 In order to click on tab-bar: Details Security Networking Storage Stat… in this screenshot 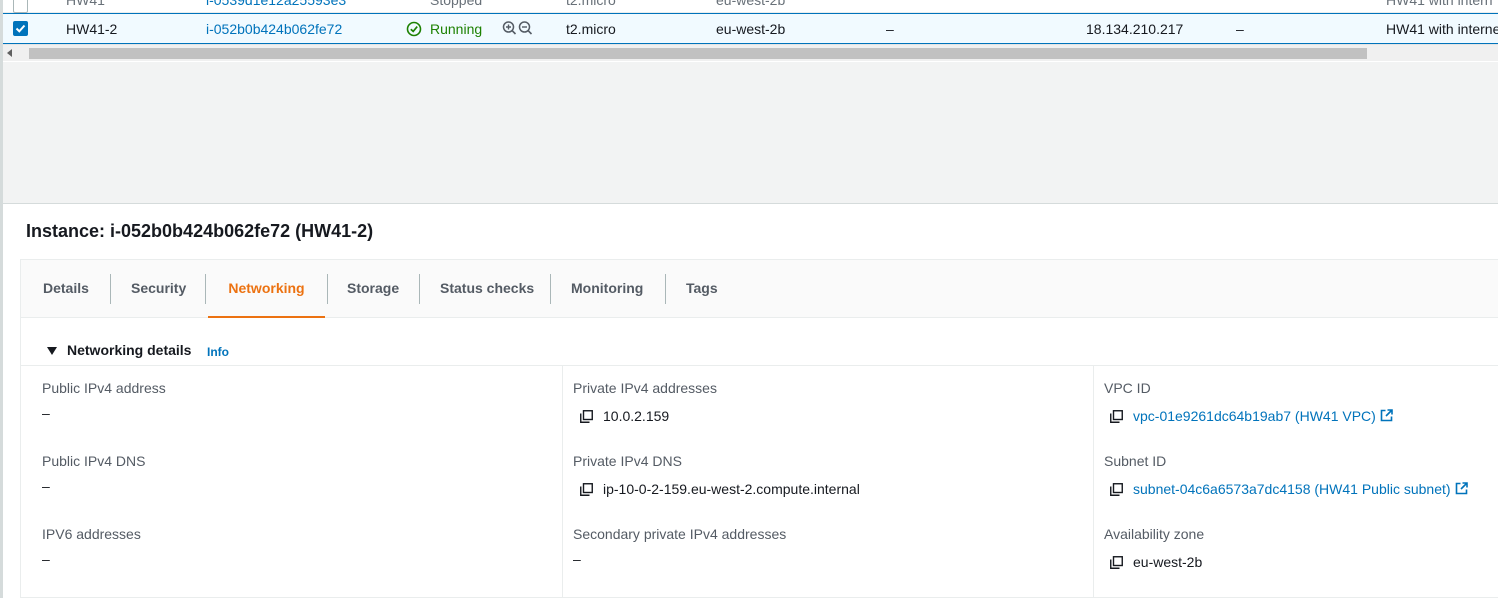, I will do `click(759, 289)`.